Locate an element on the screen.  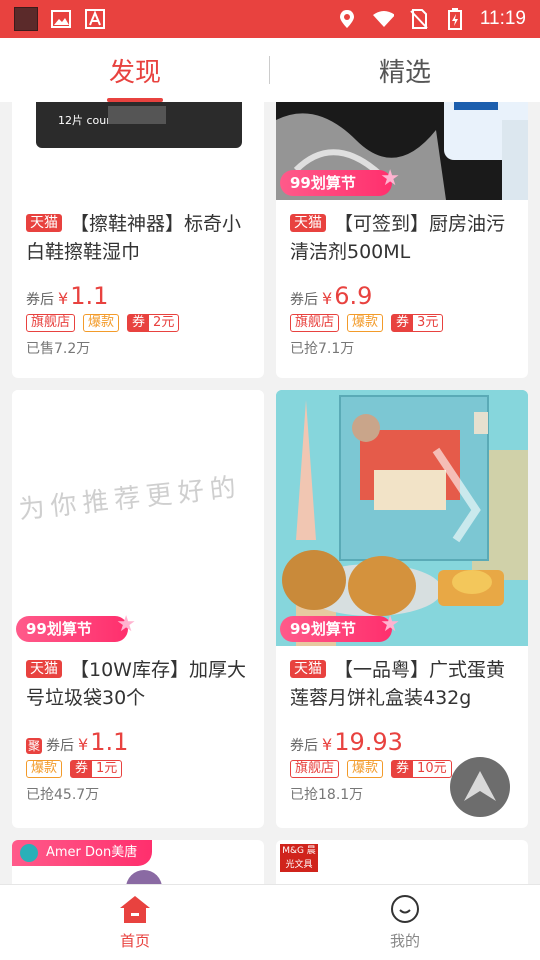
tag-row: 旗舰店 爆款 券 3元 is located at coordinates (402, 321).